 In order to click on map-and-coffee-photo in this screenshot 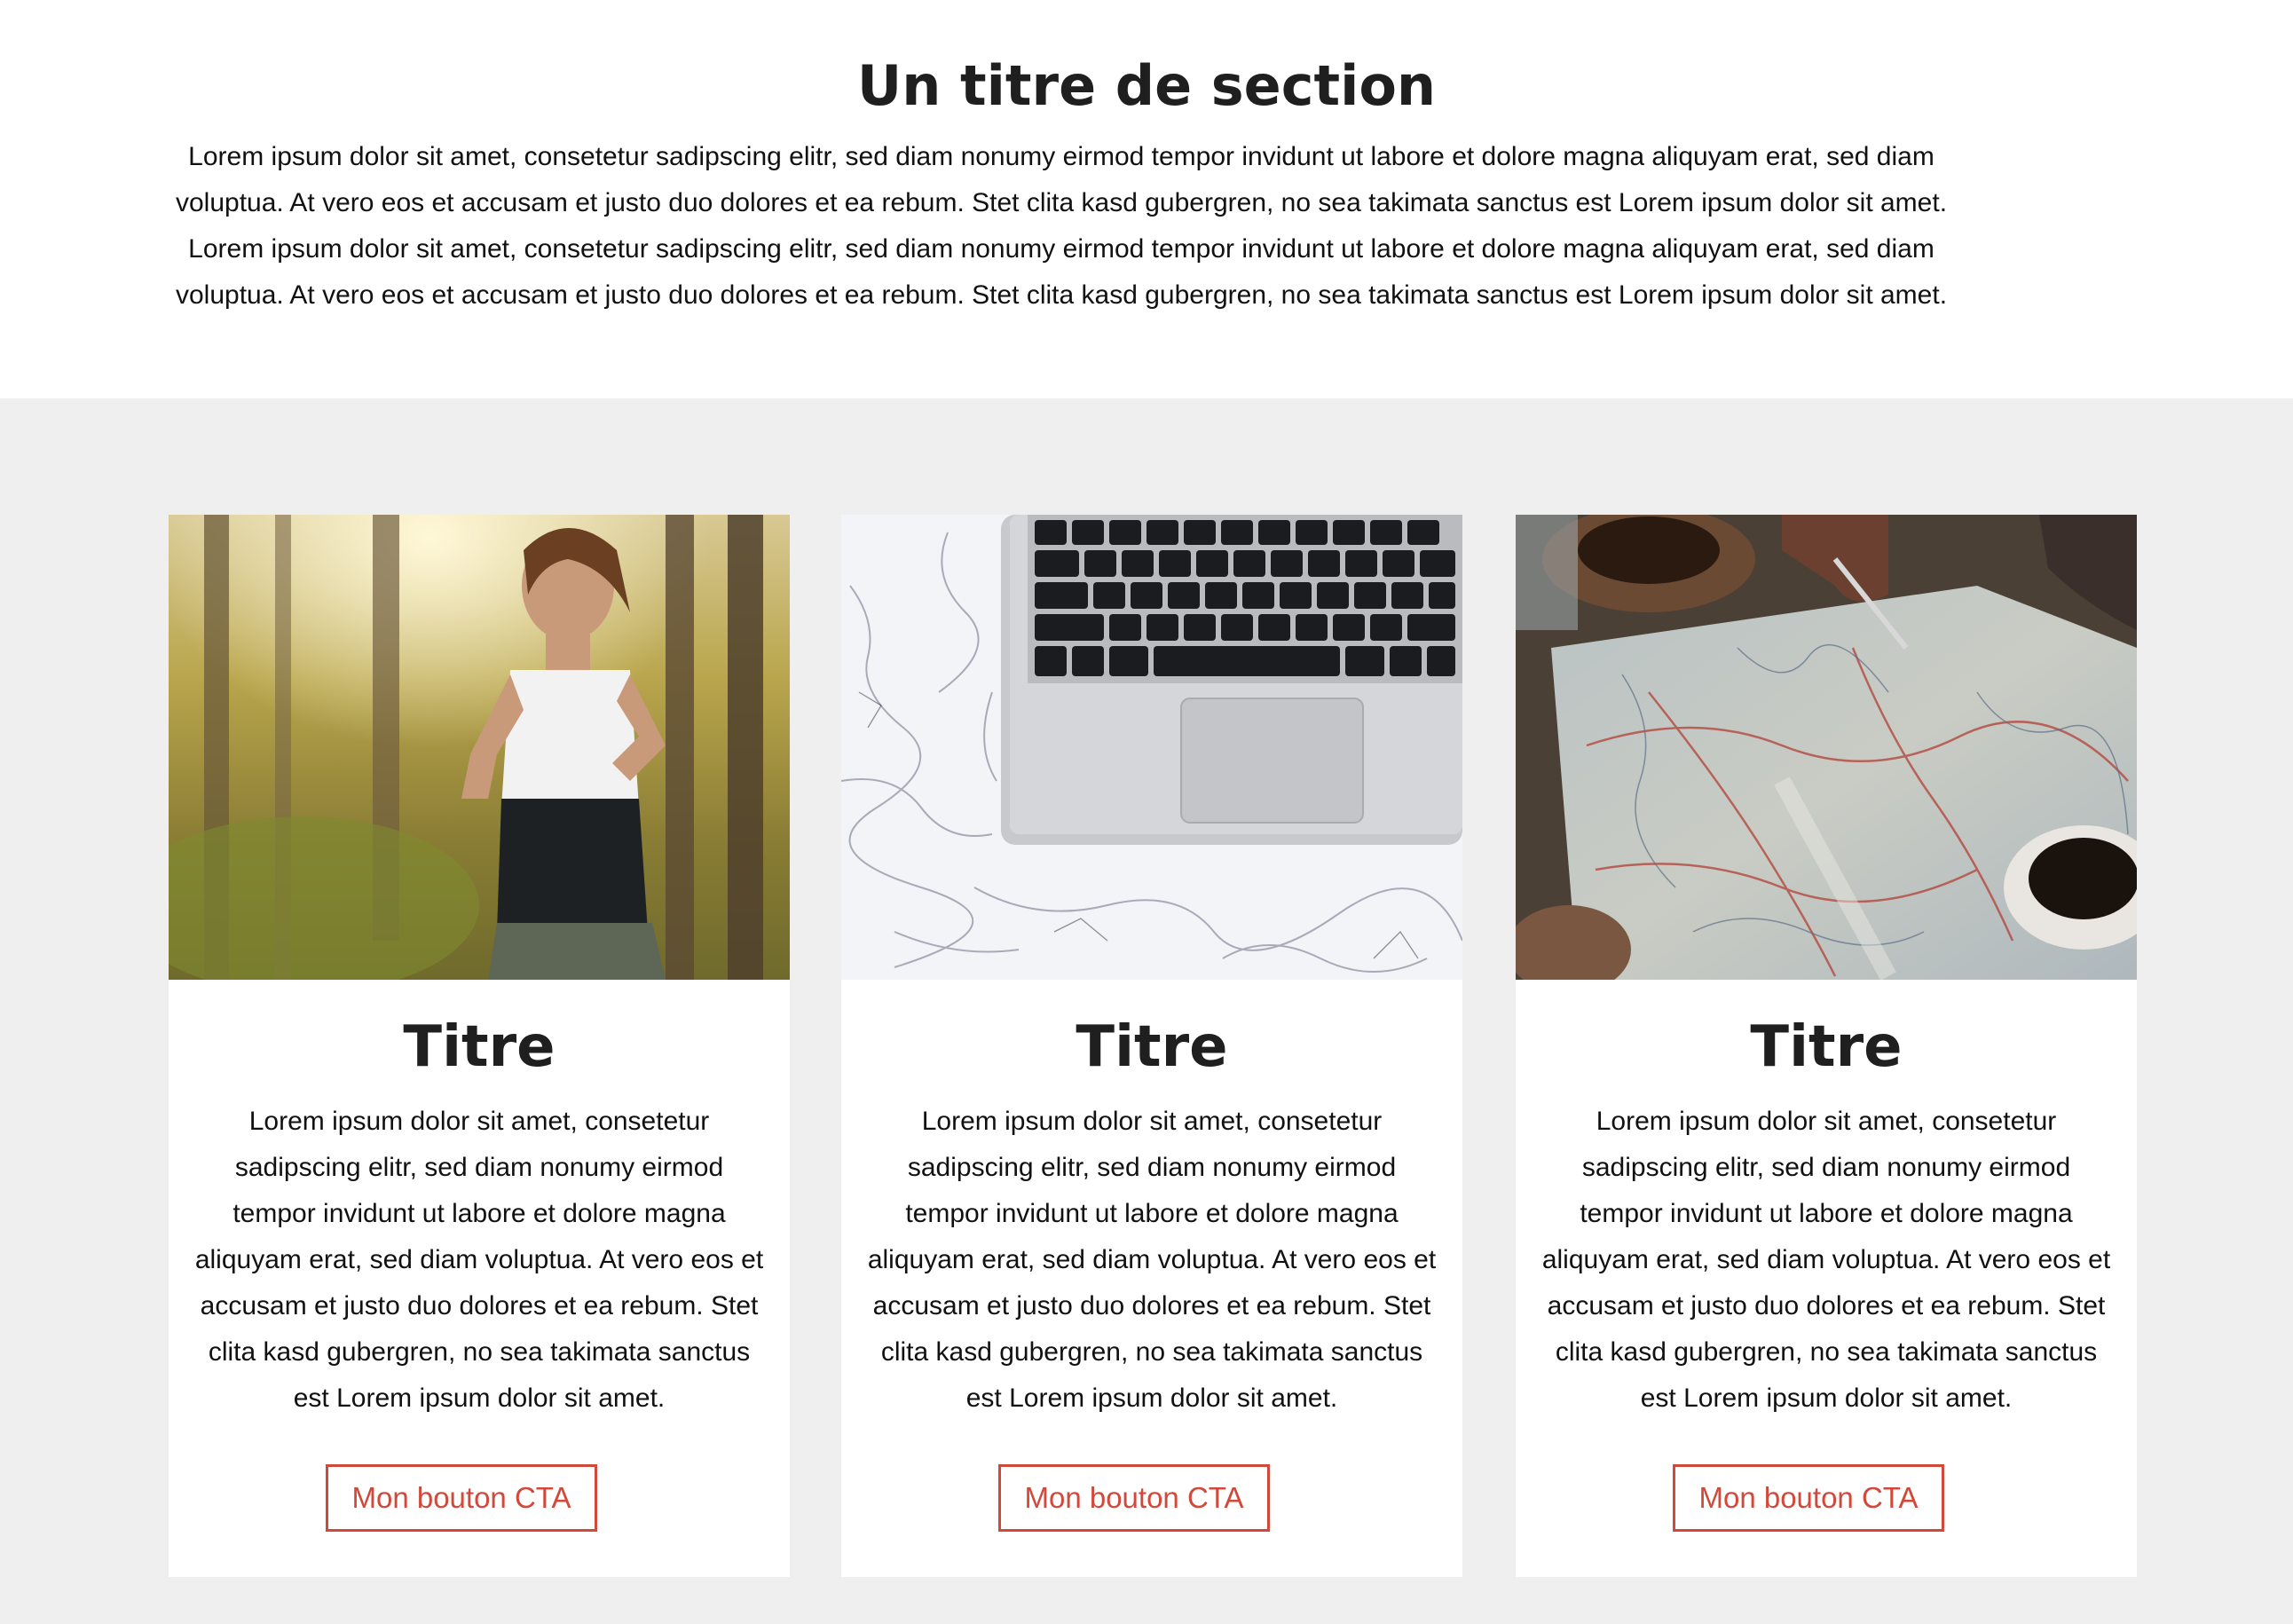, I will do `click(1826, 748)`.